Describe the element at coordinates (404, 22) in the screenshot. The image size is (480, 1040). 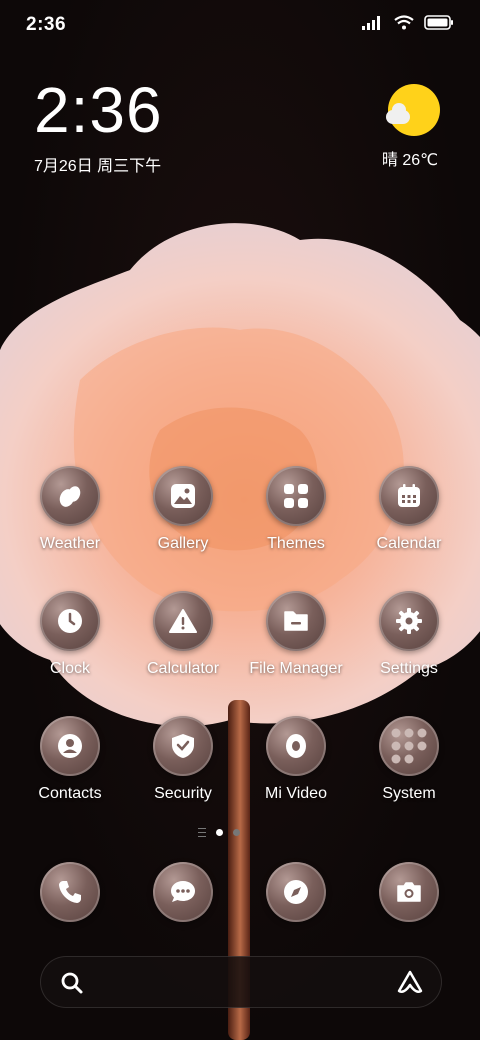
I see `wifi-icon` at that location.